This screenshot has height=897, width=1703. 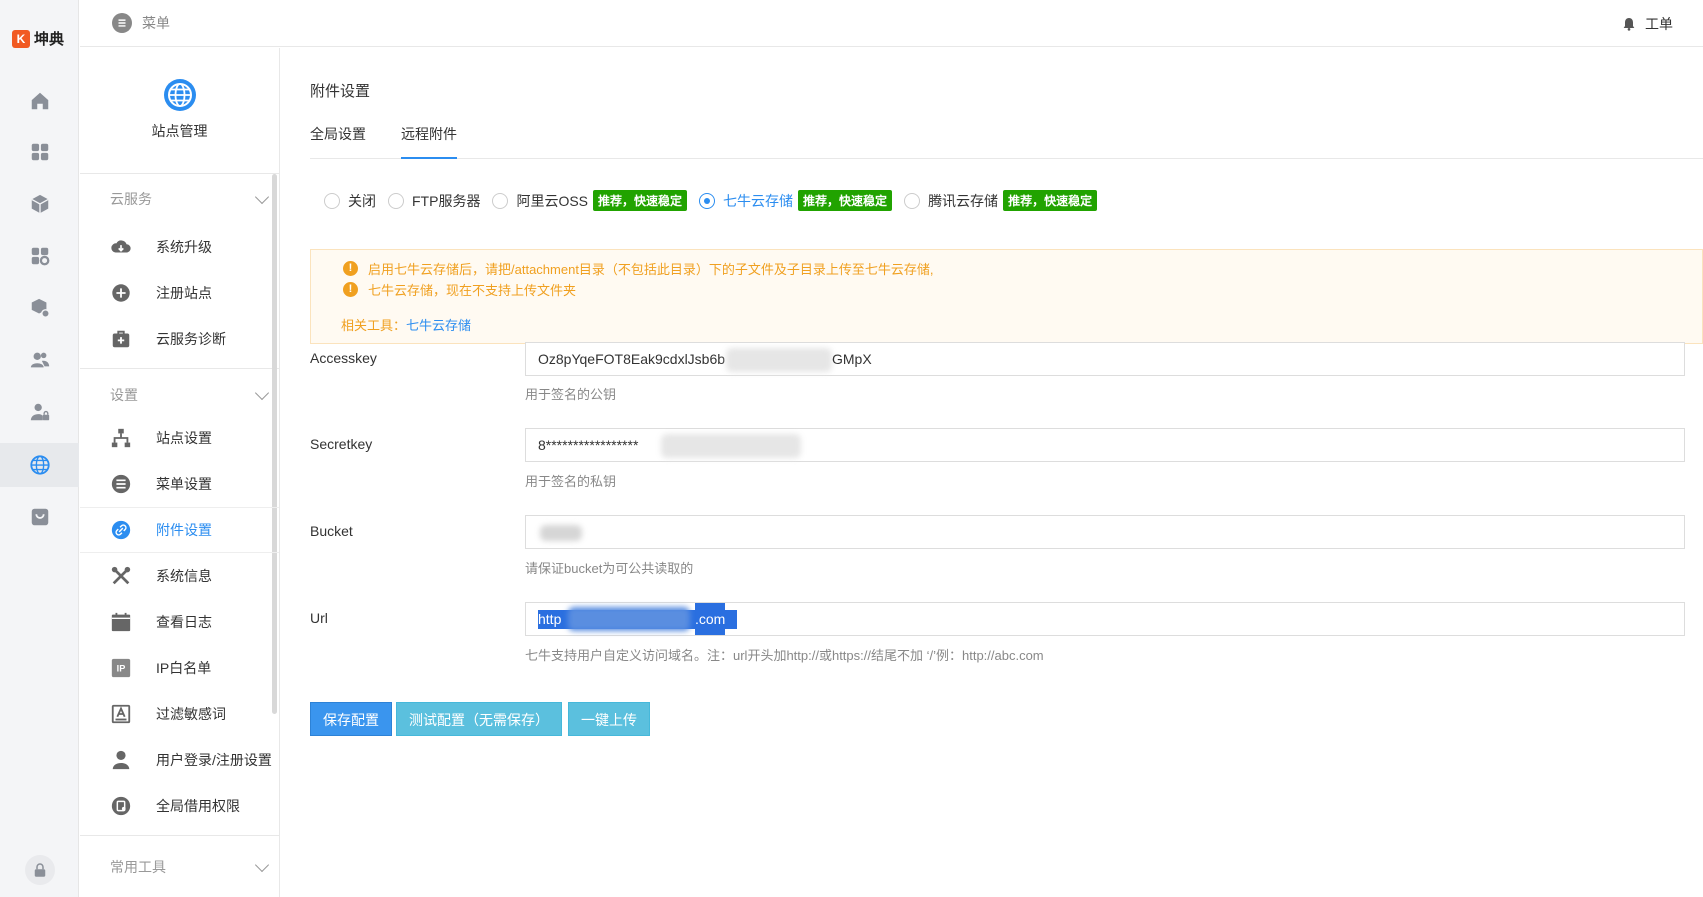 I want to click on sidebar-item-register-site: 注册站点, so click(x=179, y=293).